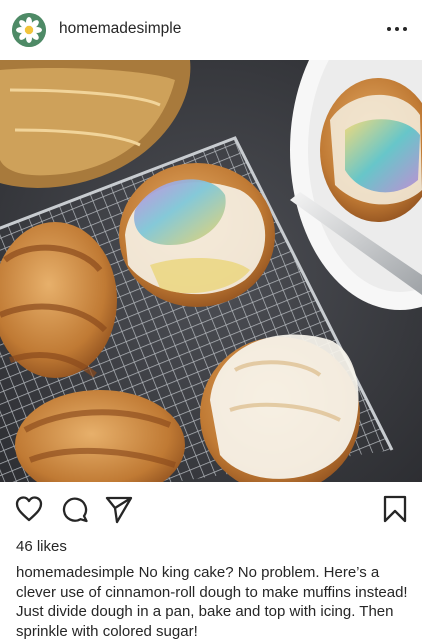  What do you see at coordinates (120, 29) in the screenshot?
I see `post-username: homemadesimple` at bounding box center [120, 29].